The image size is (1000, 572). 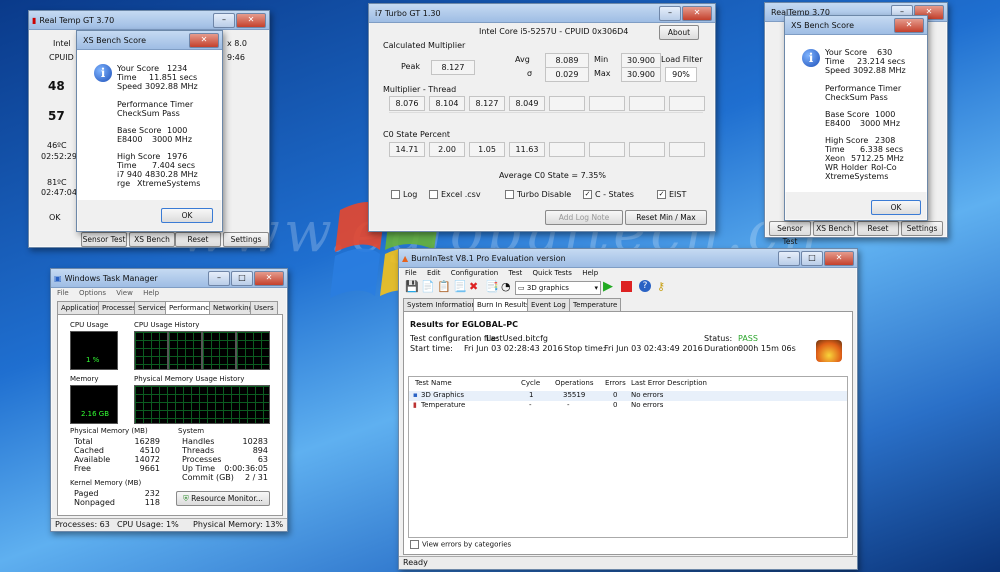 What do you see at coordinates (641, 74) in the screenshot?
I see `max-value: 30.900` at bounding box center [641, 74].